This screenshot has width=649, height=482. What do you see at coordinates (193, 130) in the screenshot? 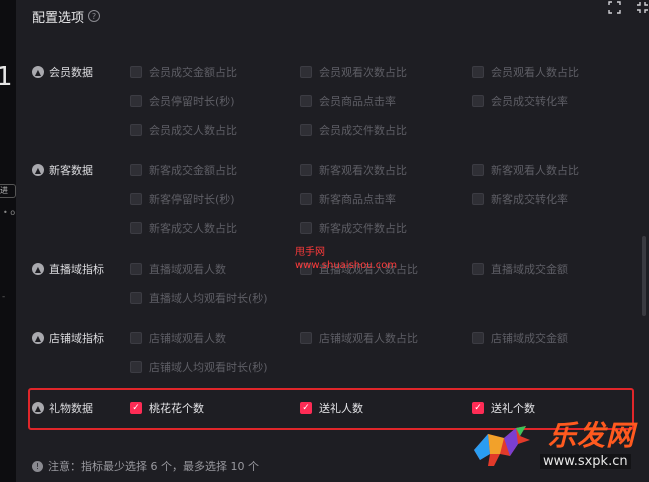
I see `option-label: 会员成交人数占比` at bounding box center [193, 130].